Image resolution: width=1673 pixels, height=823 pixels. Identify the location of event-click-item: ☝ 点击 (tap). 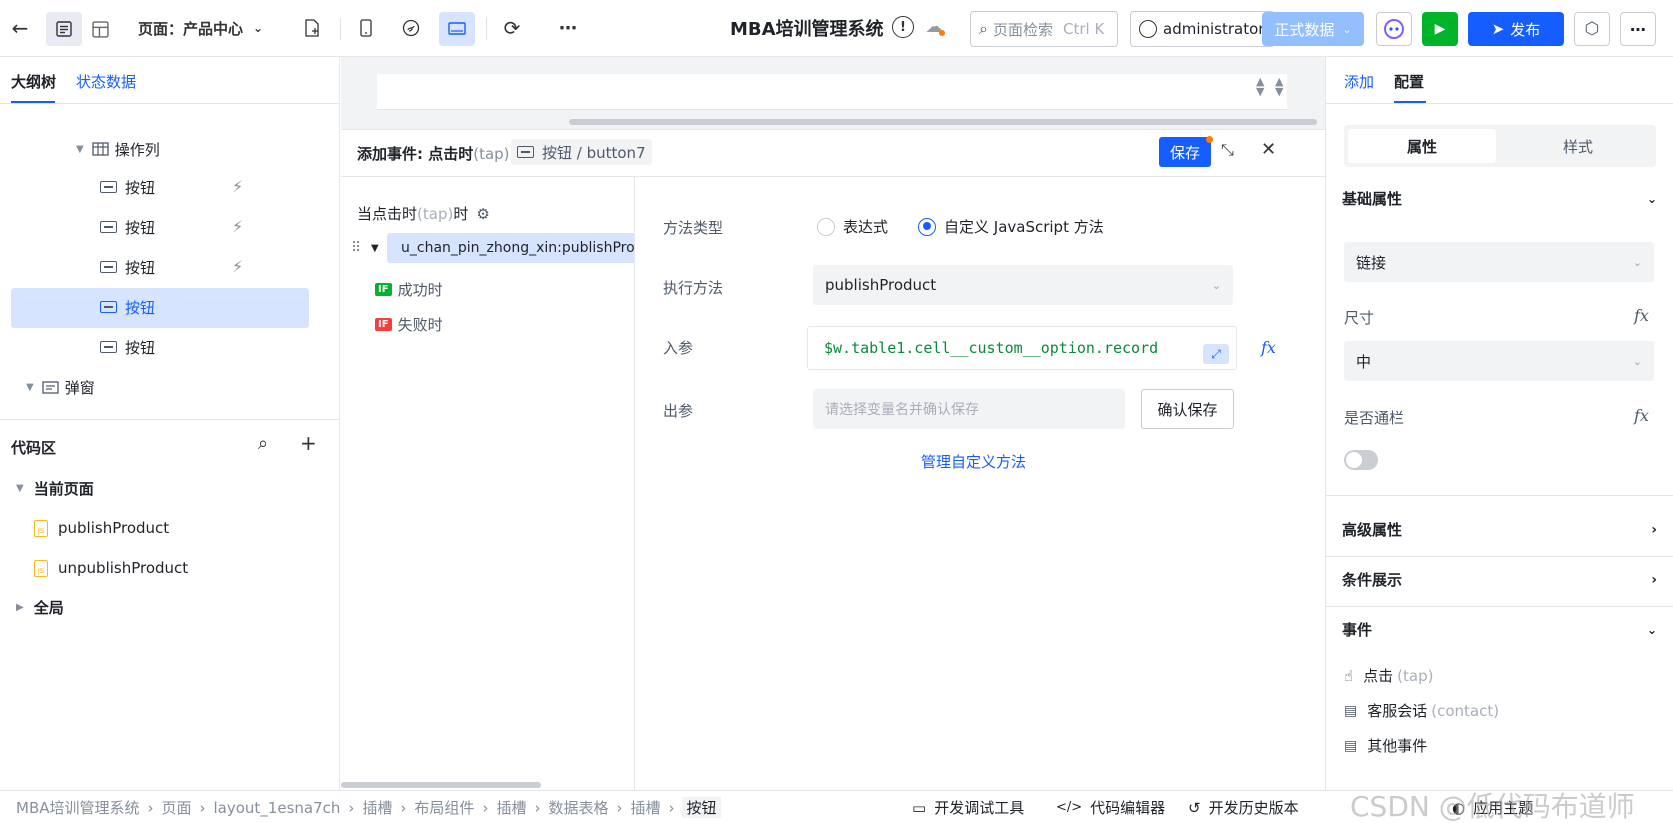
(1388, 675).